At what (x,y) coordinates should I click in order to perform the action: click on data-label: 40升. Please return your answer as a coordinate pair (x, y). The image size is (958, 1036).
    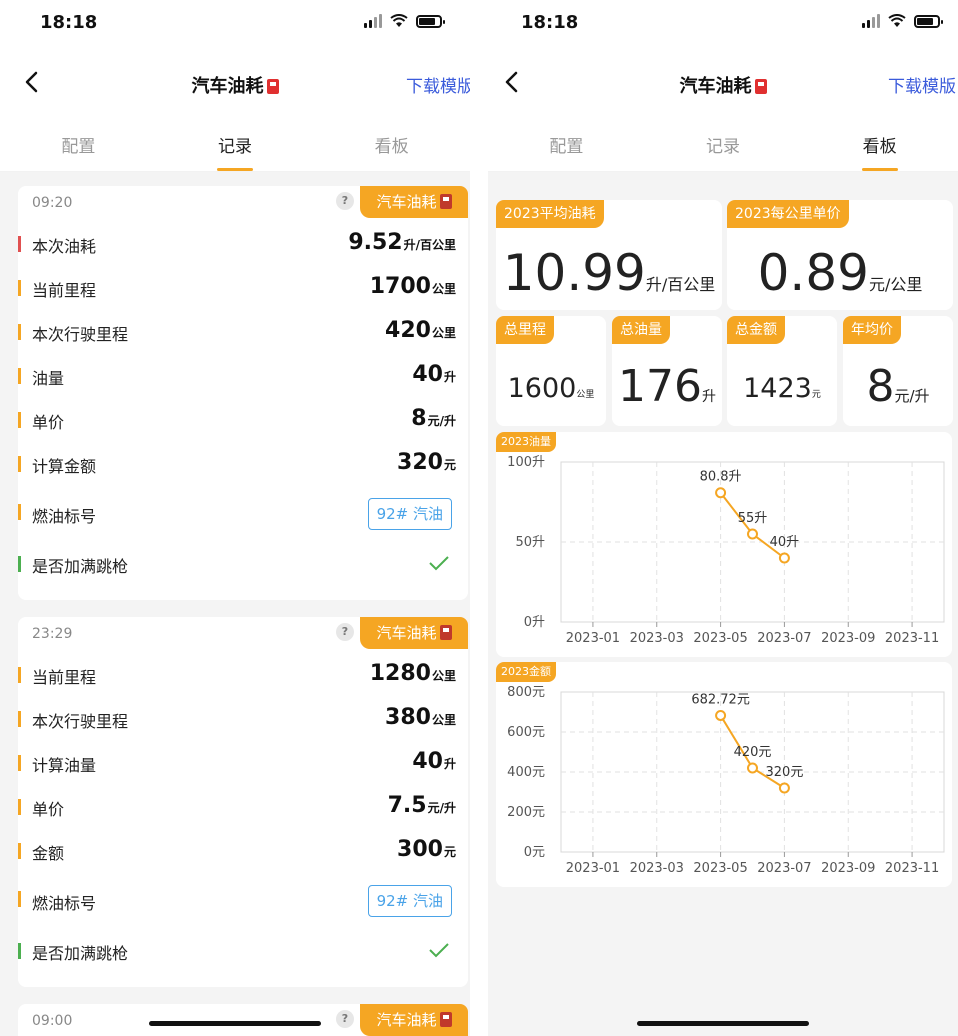
    Looking at the image, I should click on (785, 542).